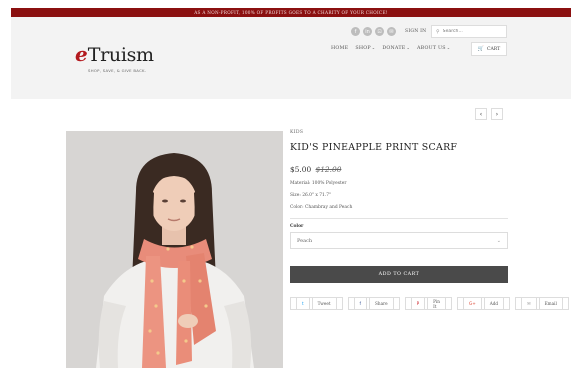  I want to click on email-icon: ✉, so click(391, 31).